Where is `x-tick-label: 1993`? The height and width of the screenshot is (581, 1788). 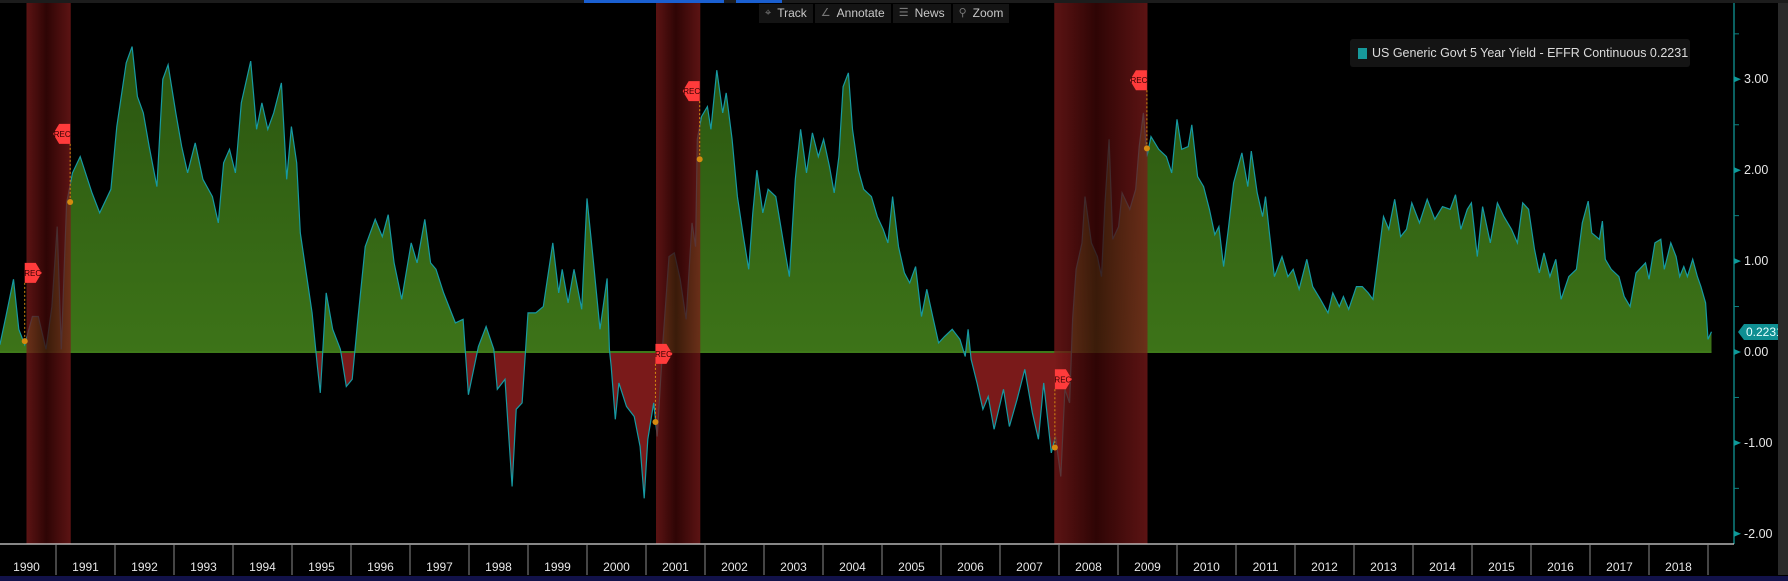 x-tick-label: 1993 is located at coordinates (203, 567).